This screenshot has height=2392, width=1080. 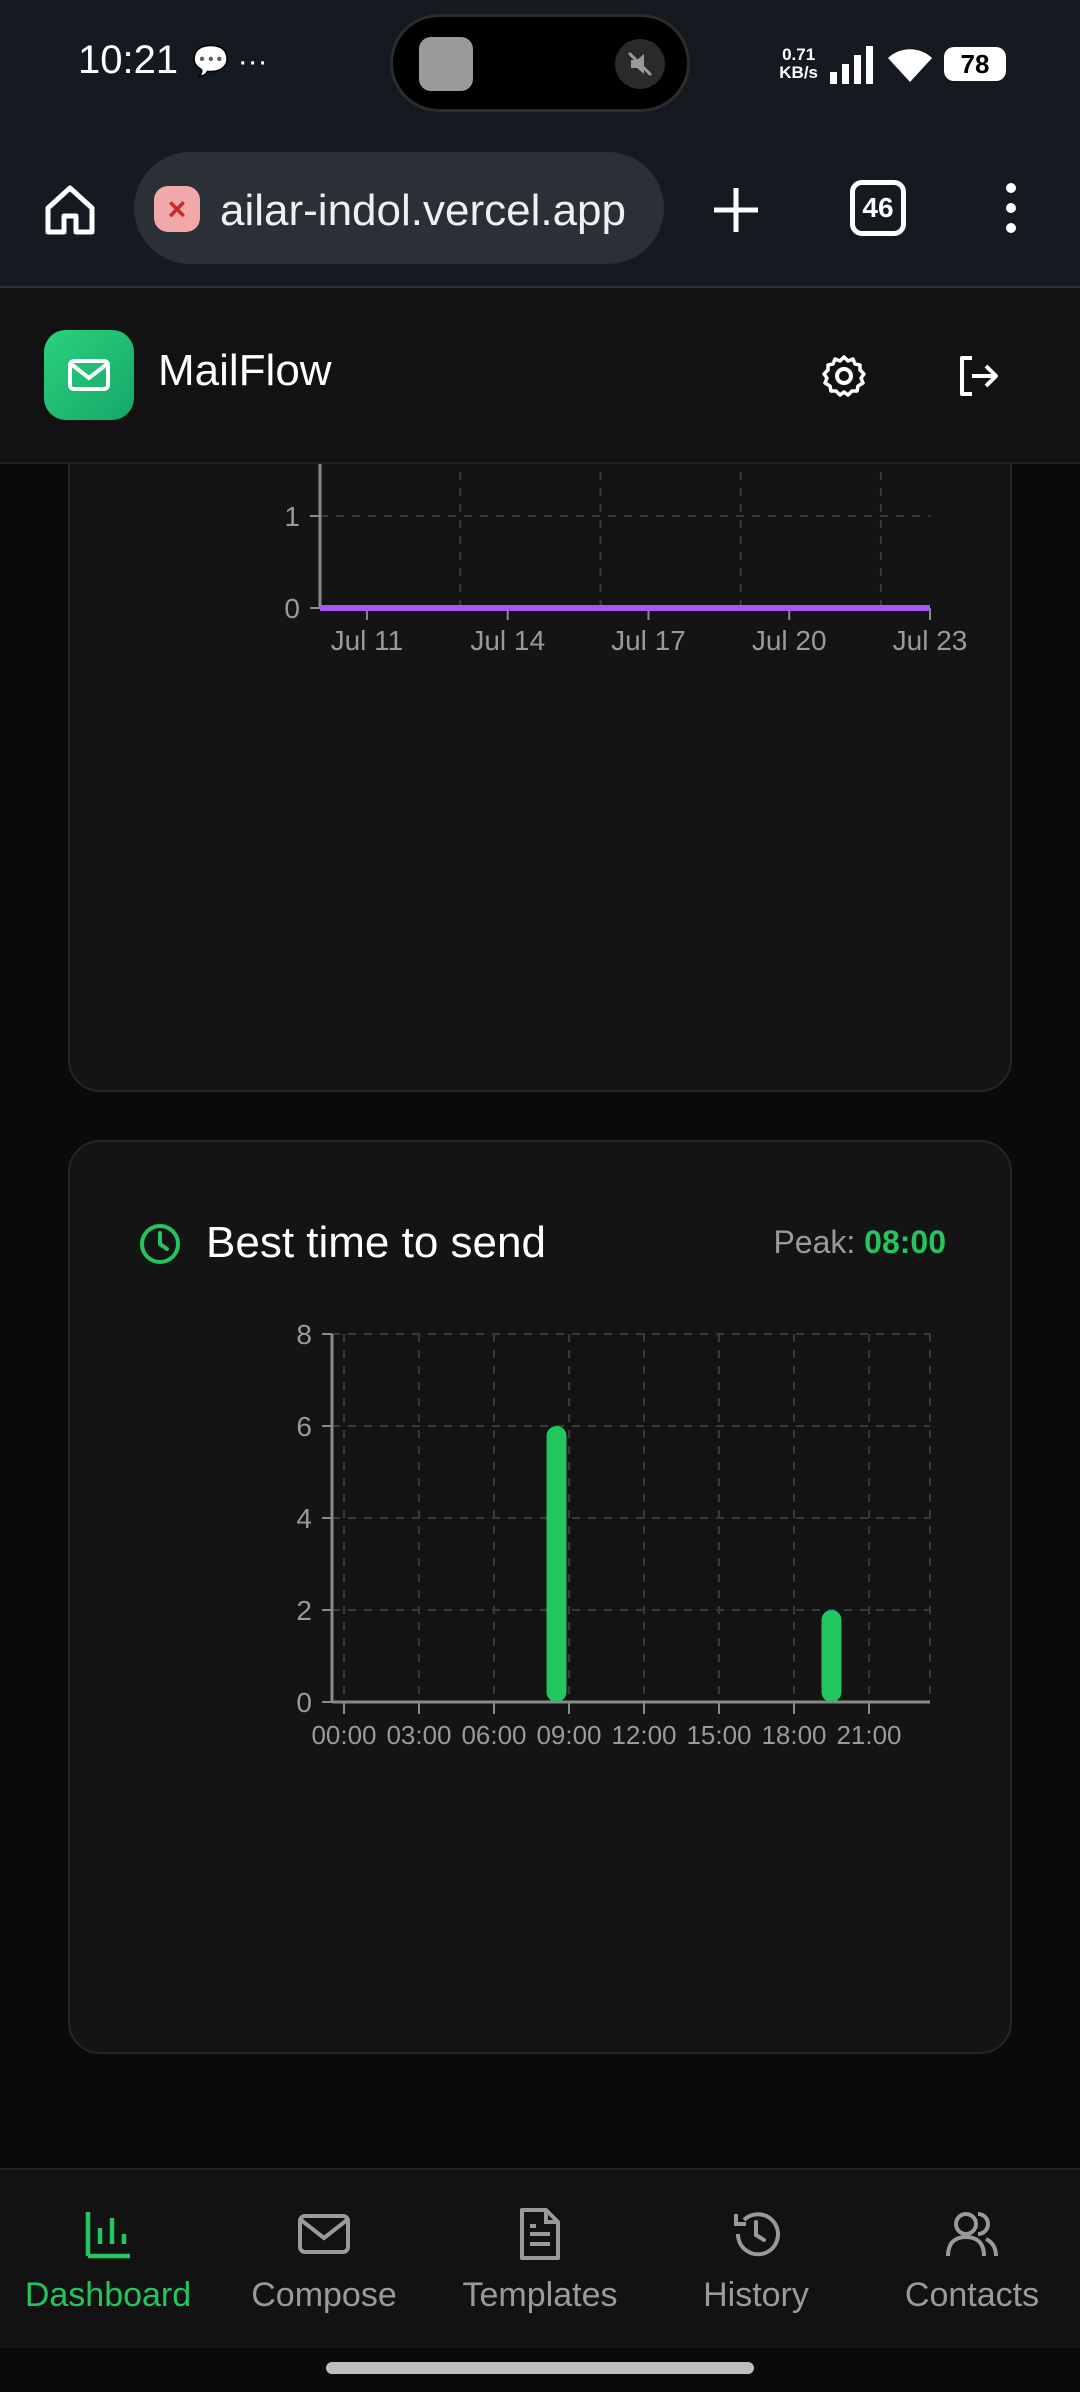 I want to click on nav-contacts: Contacts, so click(x=972, y=2259).